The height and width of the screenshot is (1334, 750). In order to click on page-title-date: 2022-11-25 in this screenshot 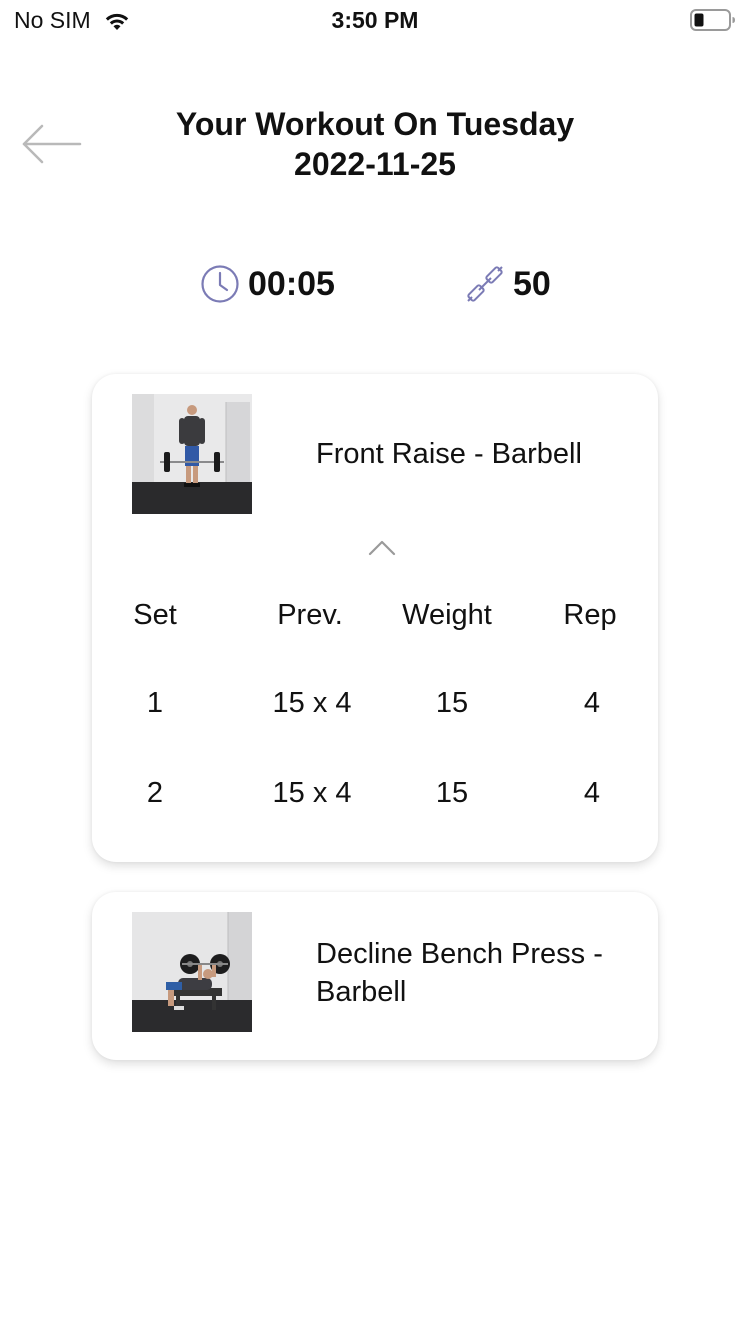, I will do `click(375, 164)`.